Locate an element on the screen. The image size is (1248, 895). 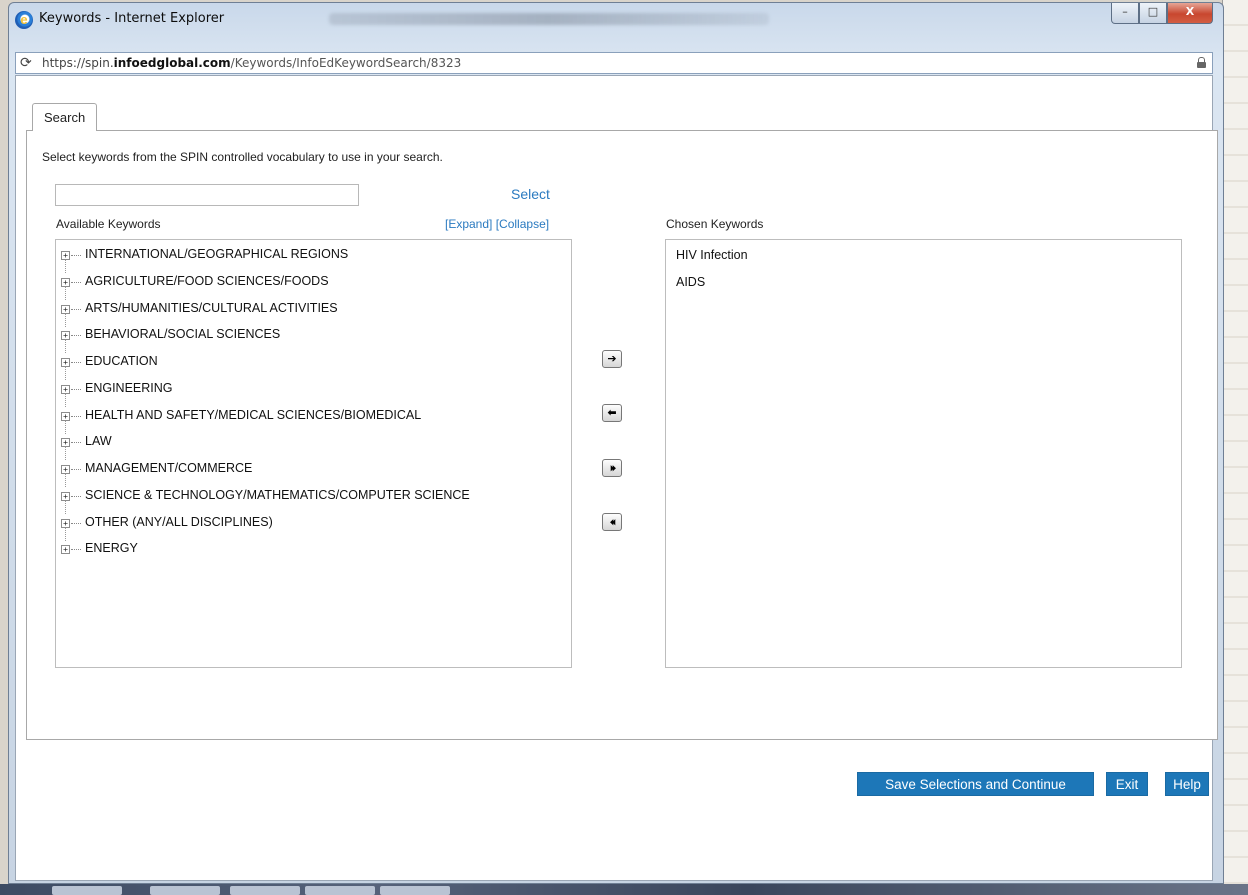
expand-link: [Expand] is located at coordinates (468, 224).